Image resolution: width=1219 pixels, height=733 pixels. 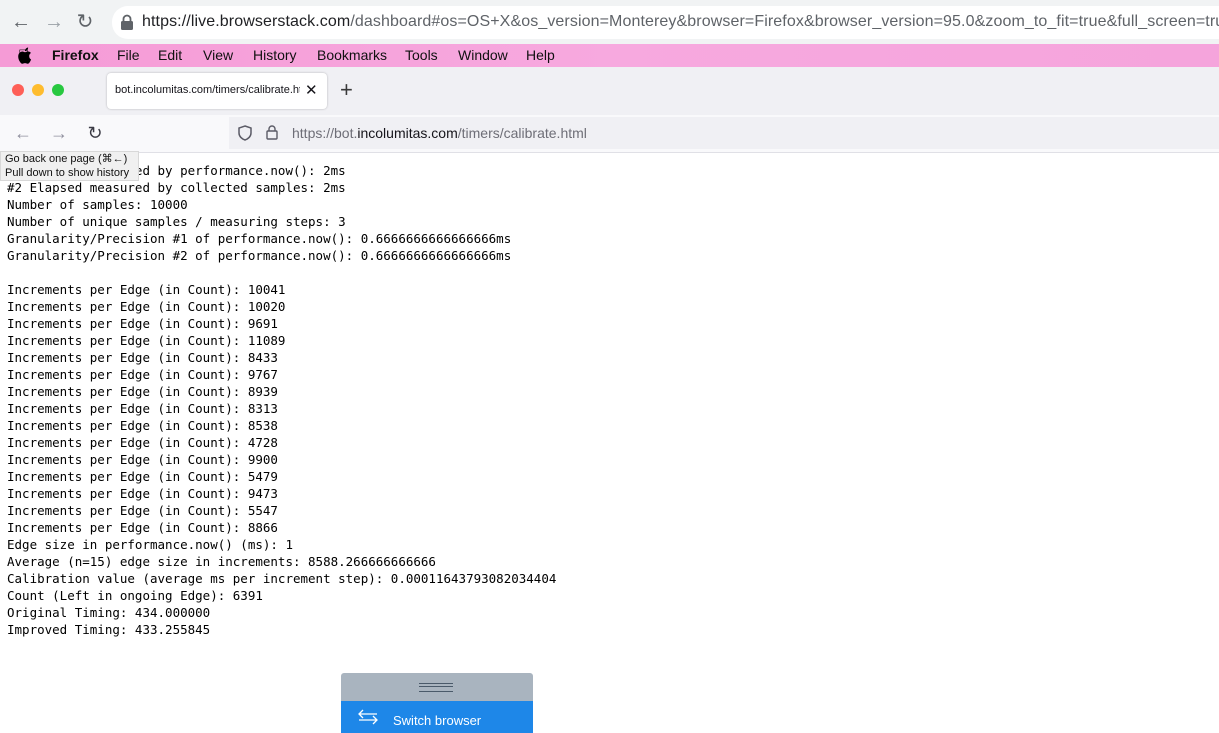 What do you see at coordinates (142, 442) in the screenshot?
I see `output-line: Increments per Edge (in Count): 4728` at bounding box center [142, 442].